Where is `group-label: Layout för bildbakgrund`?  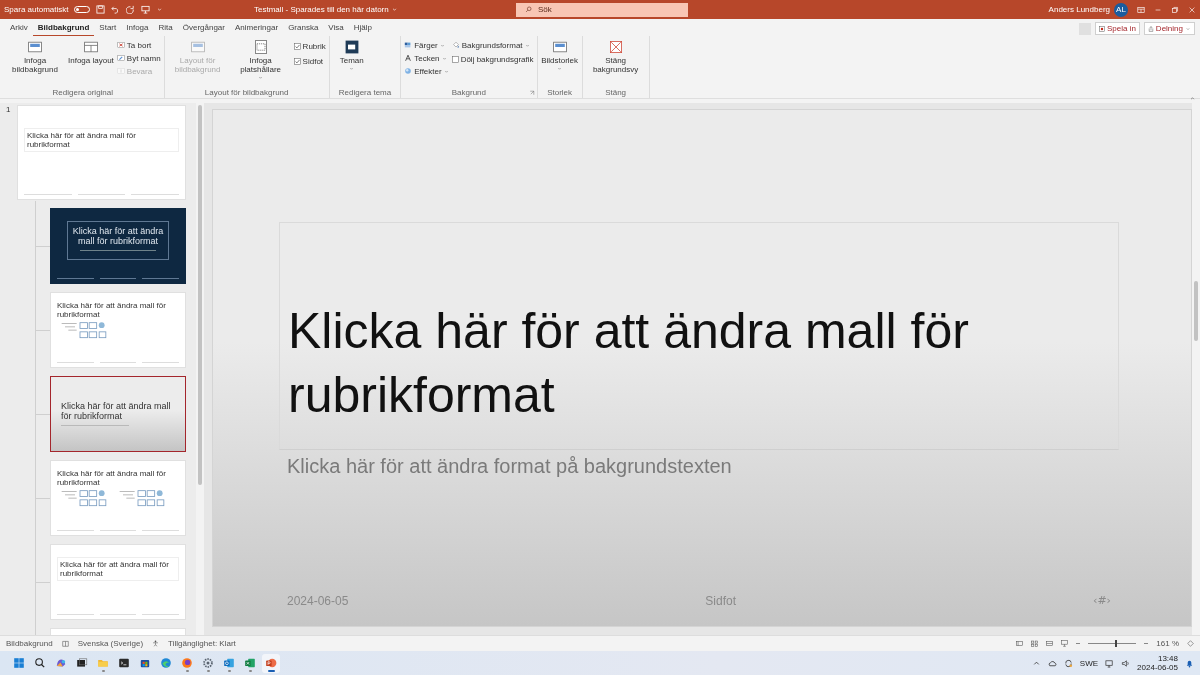
group-label: Layout för bildbakgrund is located at coordinates (246, 92).